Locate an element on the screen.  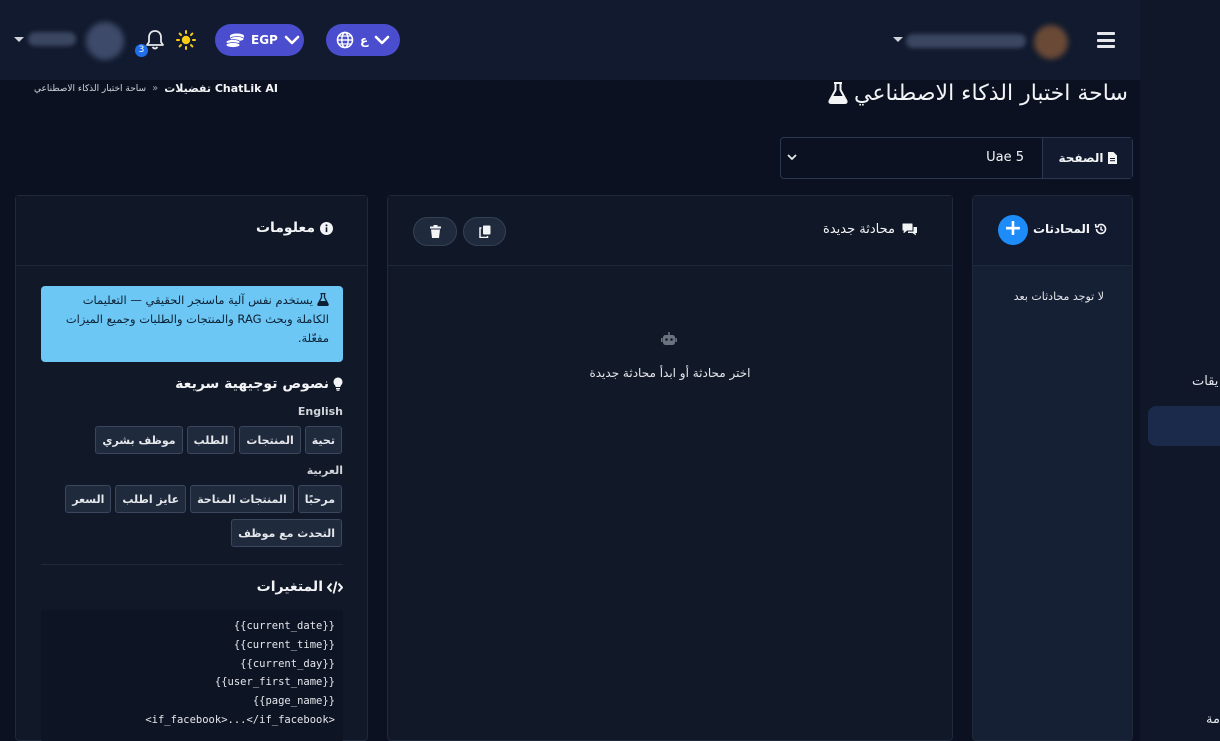
page-title: ساحة اختبار الذكاء الاصطناعي is located at coordinates (983, 93).